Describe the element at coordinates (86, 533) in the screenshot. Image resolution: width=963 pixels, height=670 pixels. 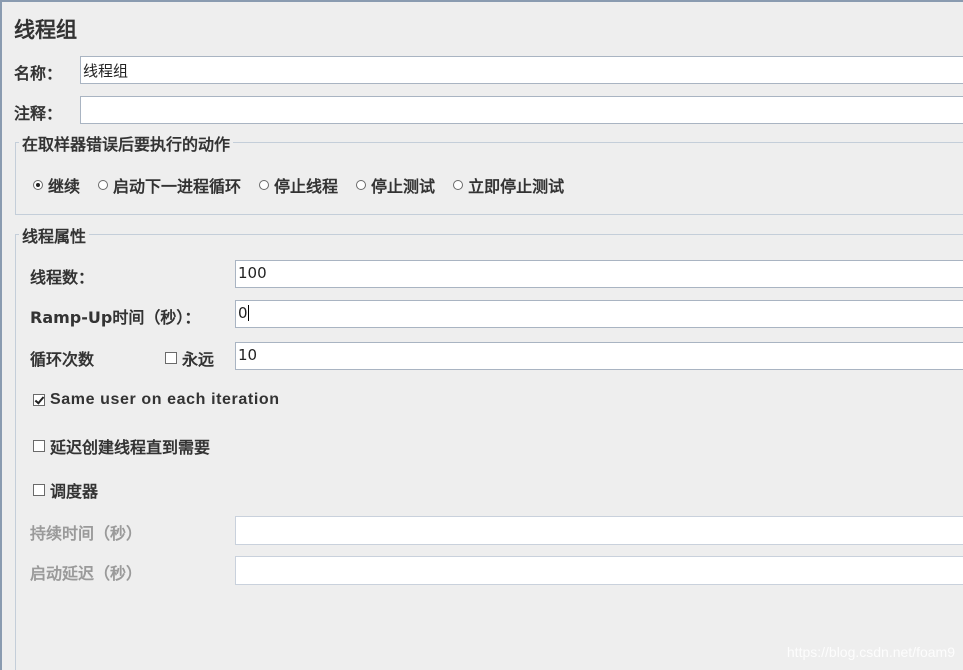
I see `duration-label: 持续时间（秒）` at that location.